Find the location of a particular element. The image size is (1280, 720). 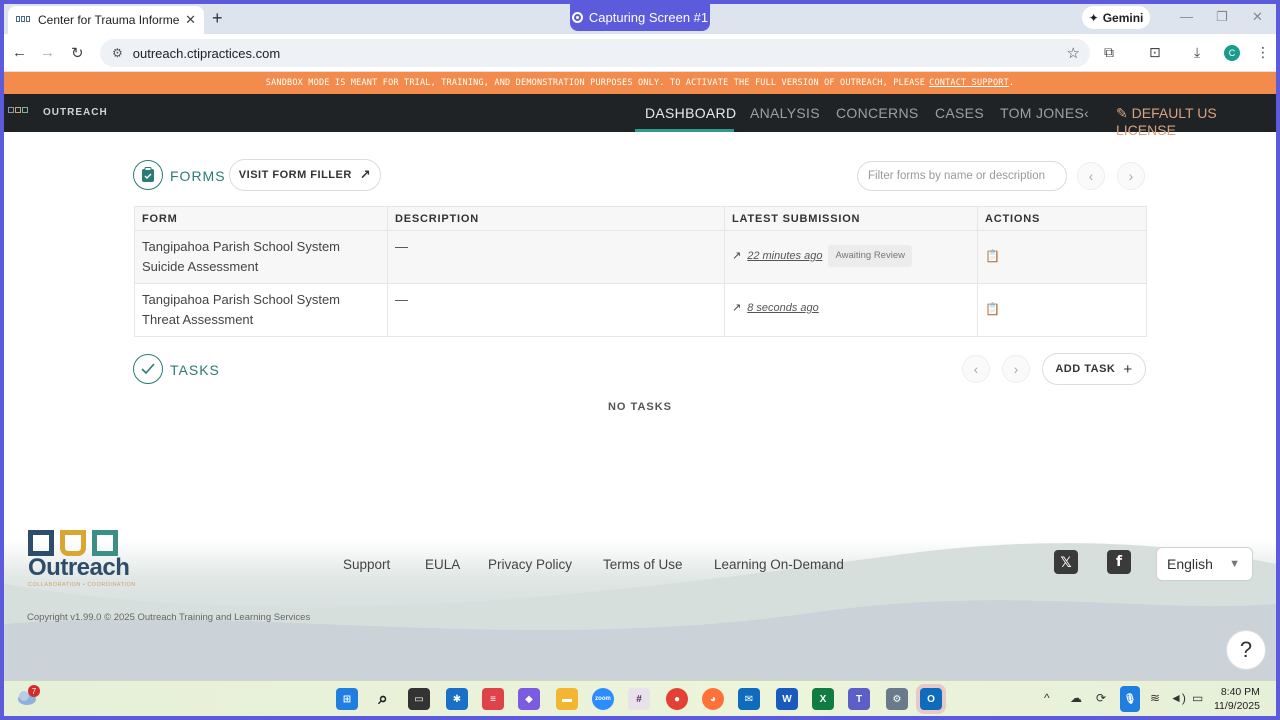

close-tab-icon: ✕ is located at coordinates (190, 20).